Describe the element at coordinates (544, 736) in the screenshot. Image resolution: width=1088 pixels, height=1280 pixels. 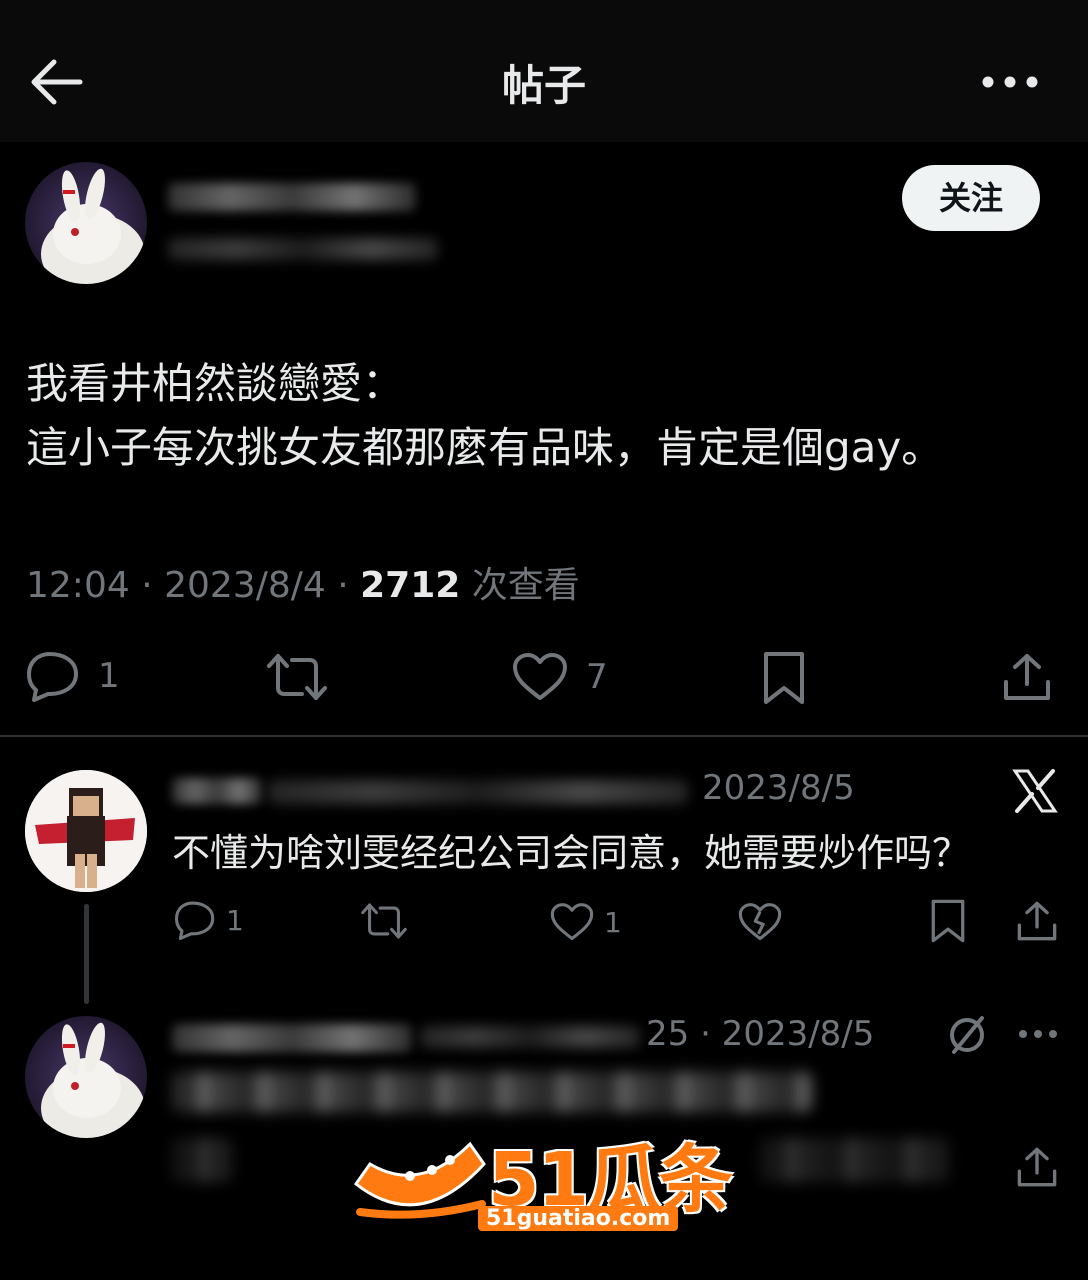
I see `divider` at that location.